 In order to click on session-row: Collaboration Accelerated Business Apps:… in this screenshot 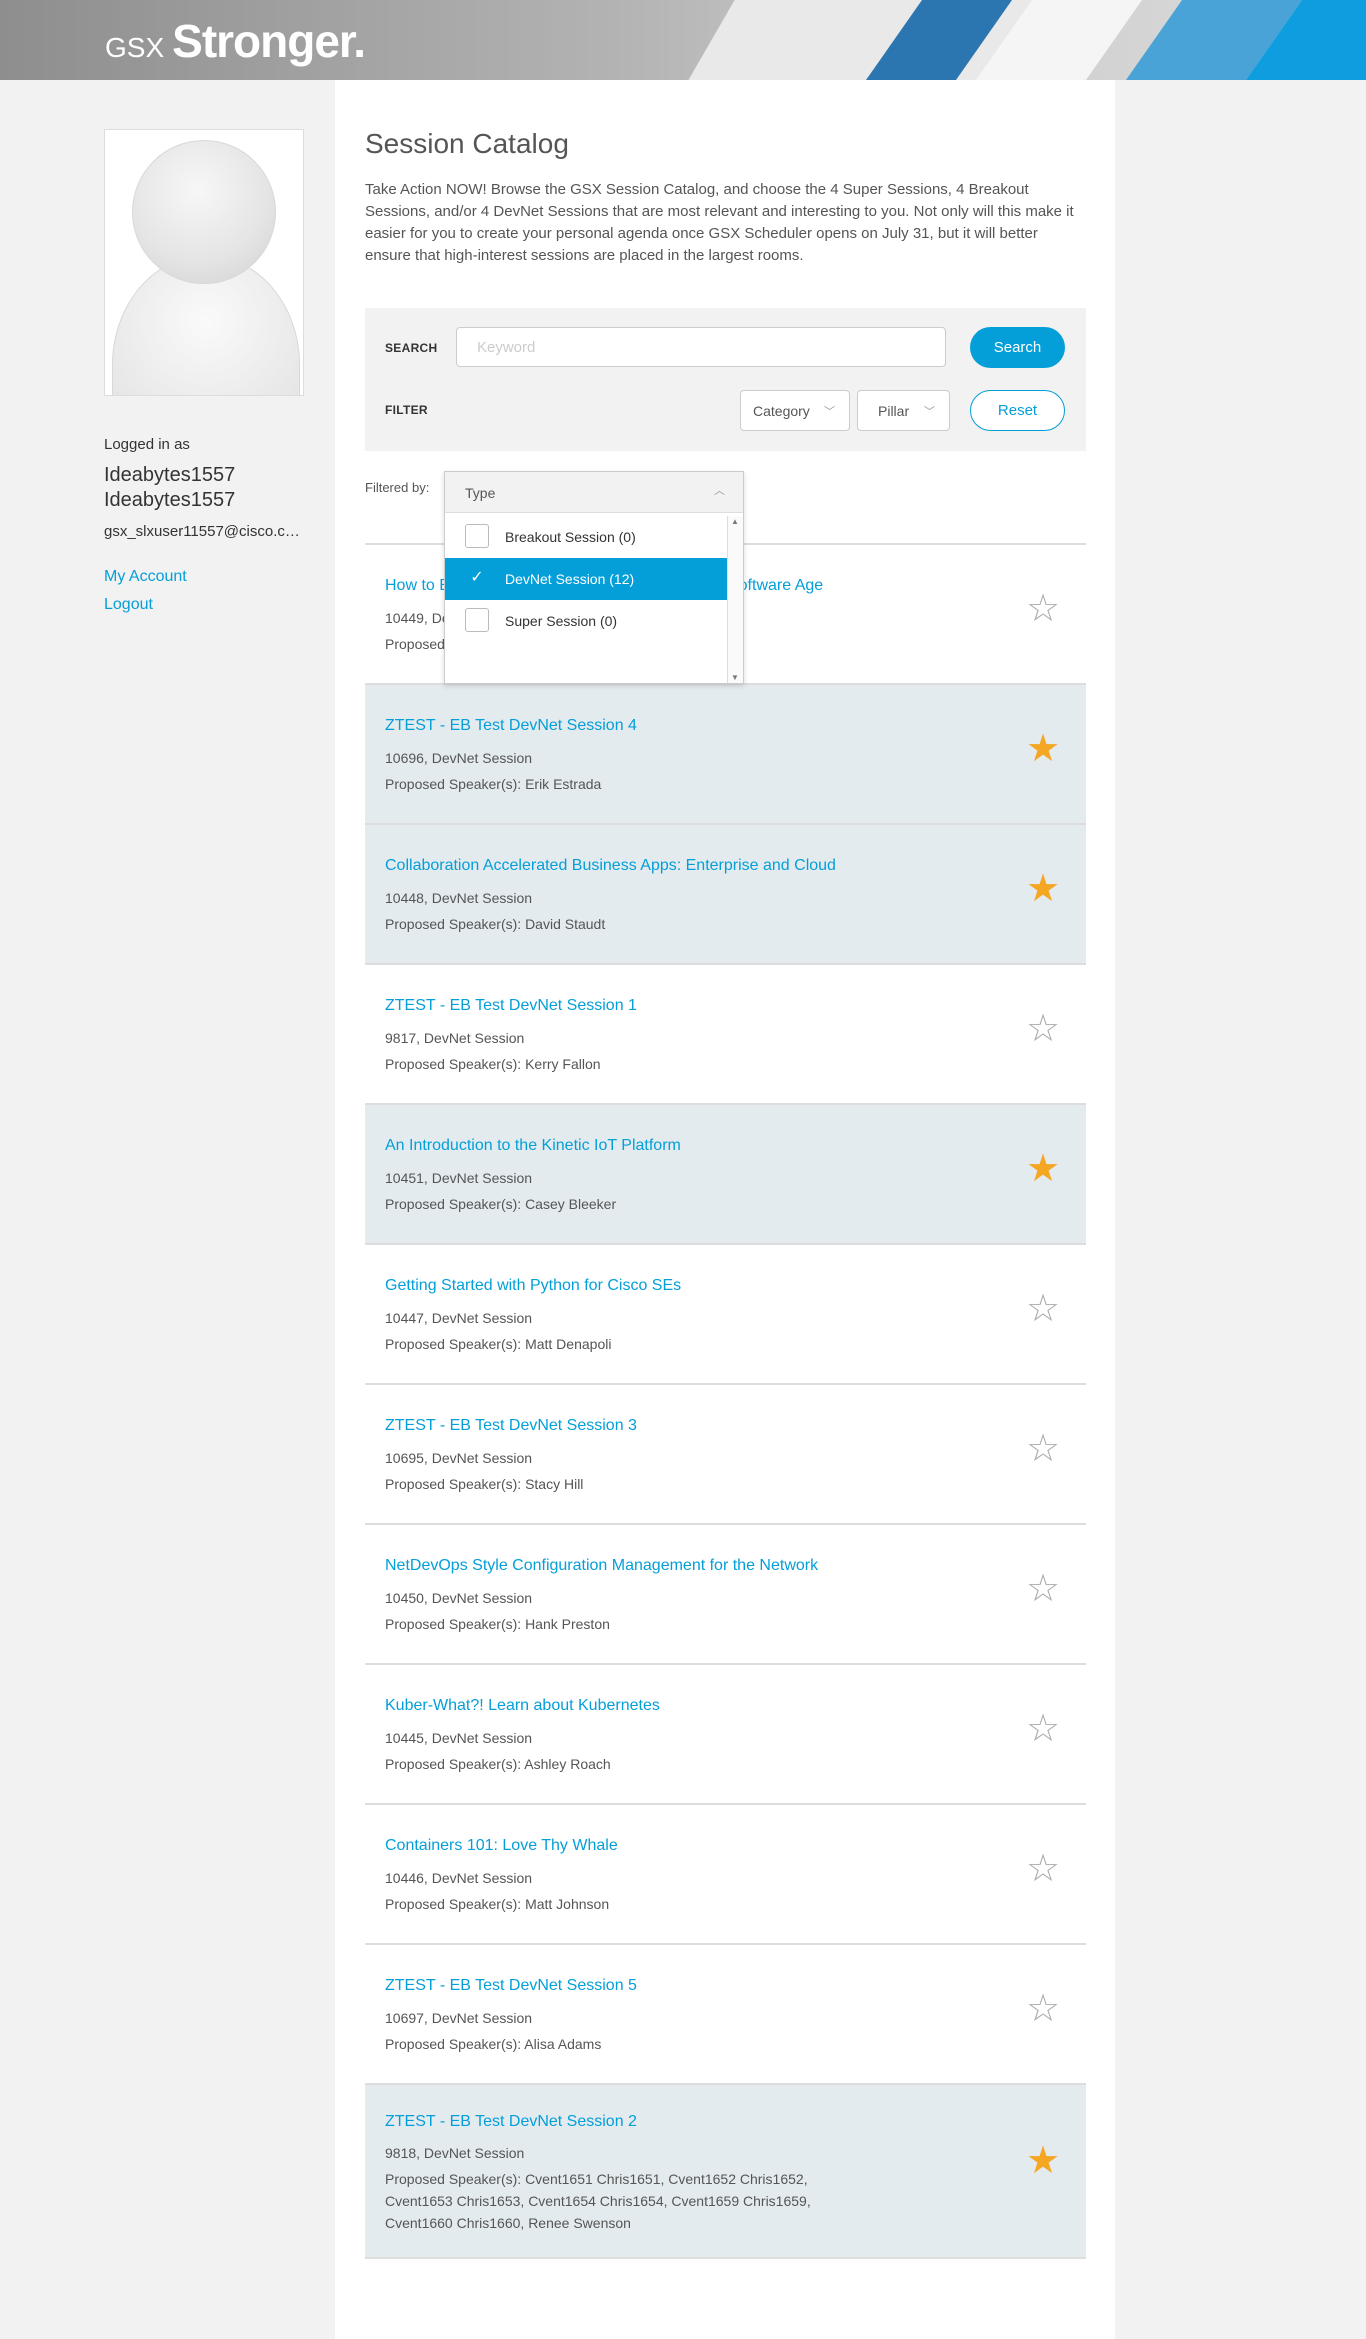, I will do `click(725, 895)`.